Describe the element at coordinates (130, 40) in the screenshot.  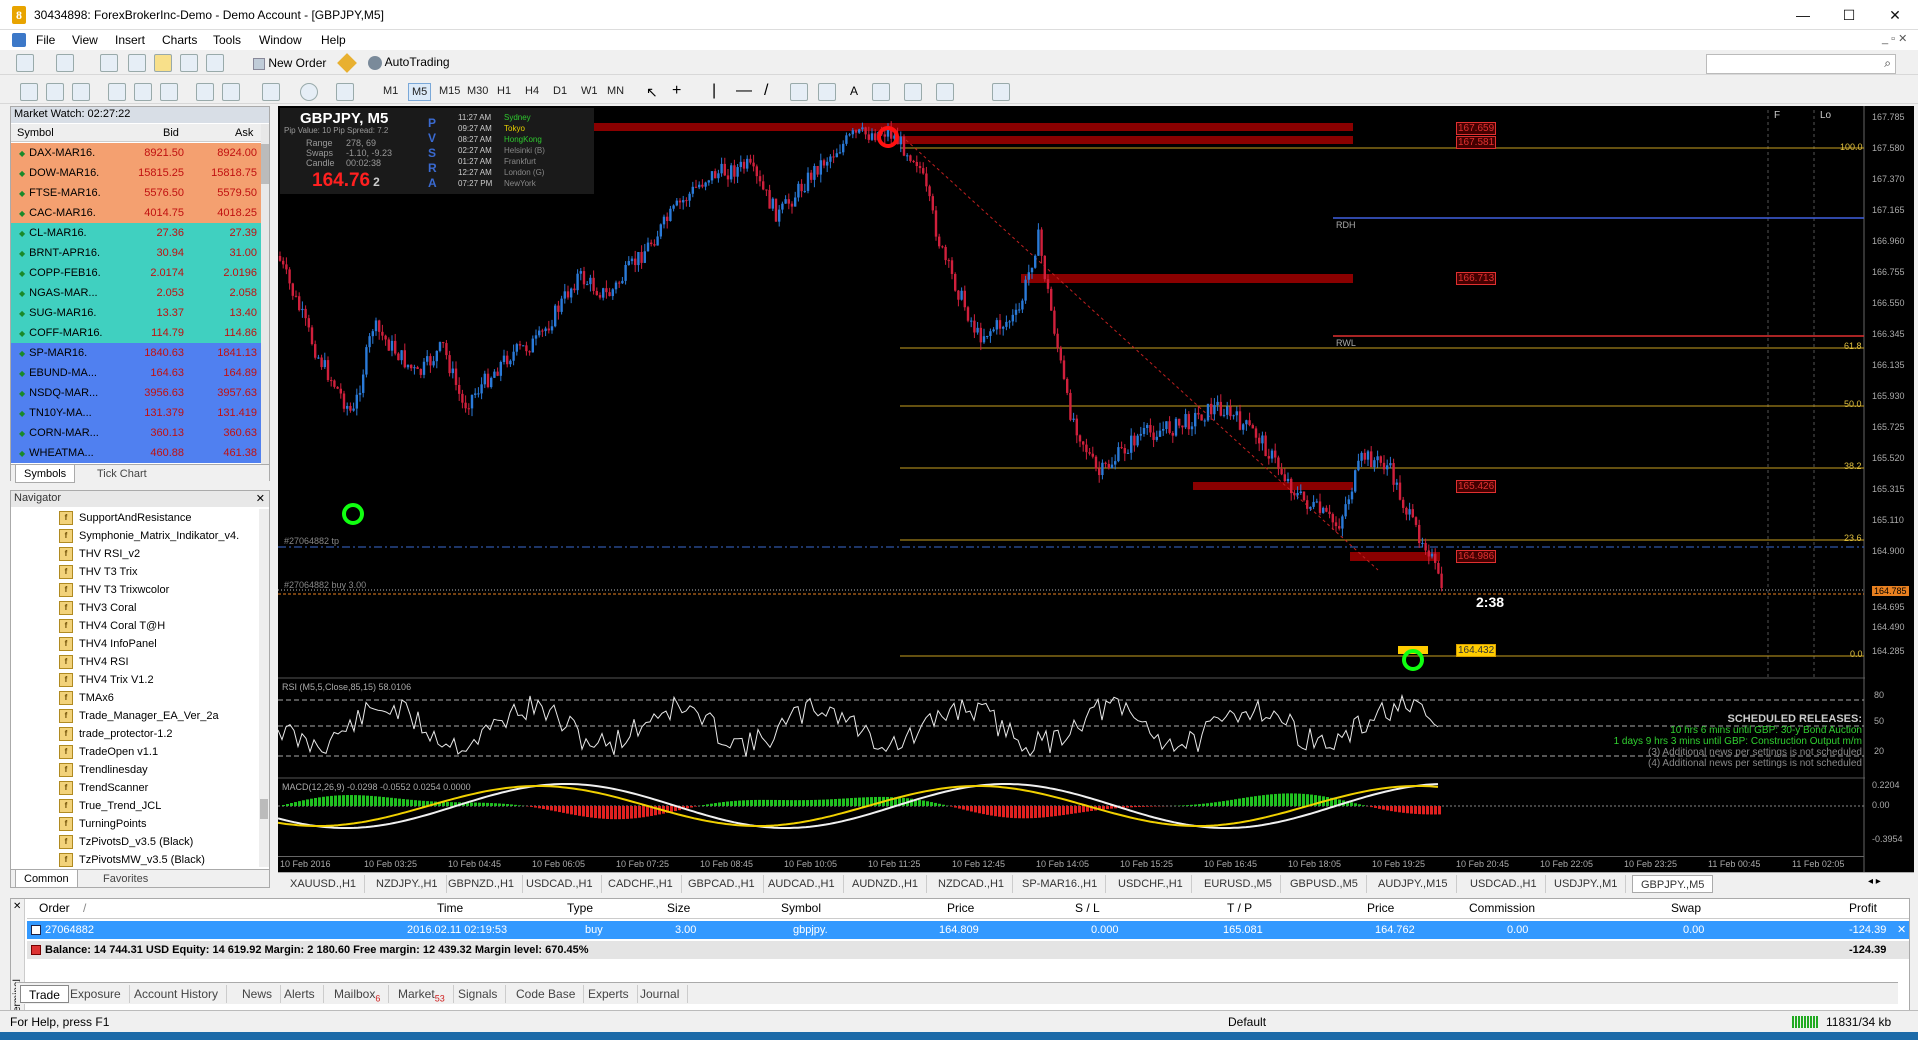
I see `menu-insert: Insert` at that location.